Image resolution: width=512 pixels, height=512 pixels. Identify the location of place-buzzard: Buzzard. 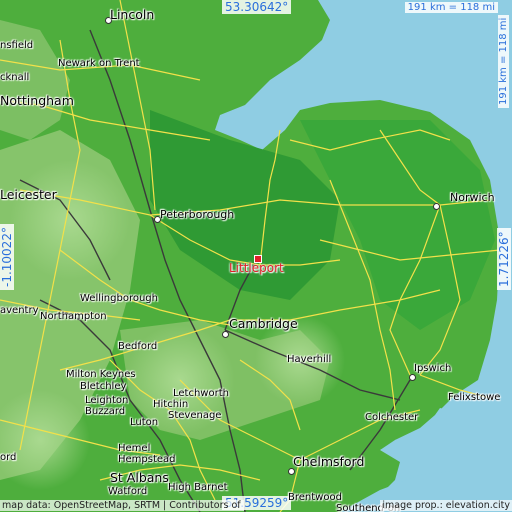
(105, 412).